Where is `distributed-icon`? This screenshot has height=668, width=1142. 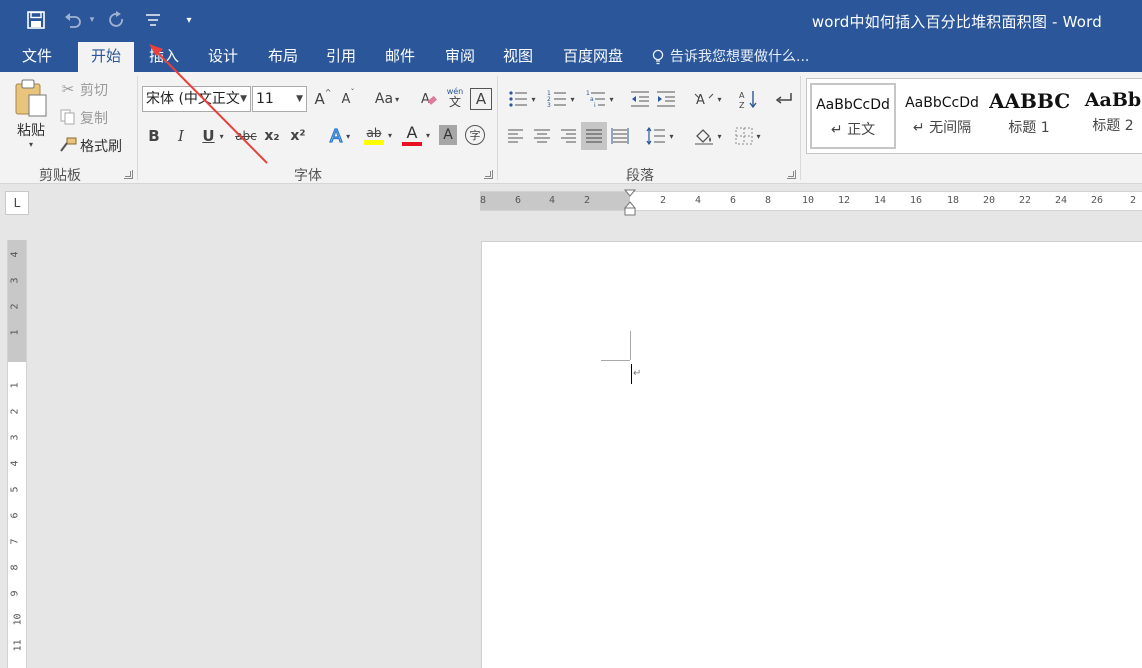
distributed-icon is located at coordinates (620, 136).